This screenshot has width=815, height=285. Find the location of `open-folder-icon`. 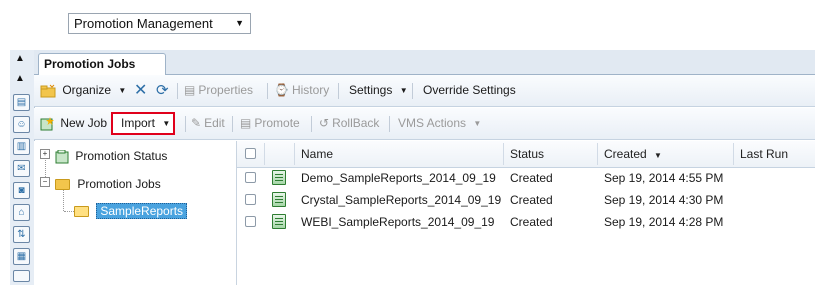

open-folder-icon is located at coordinates (81, 212).